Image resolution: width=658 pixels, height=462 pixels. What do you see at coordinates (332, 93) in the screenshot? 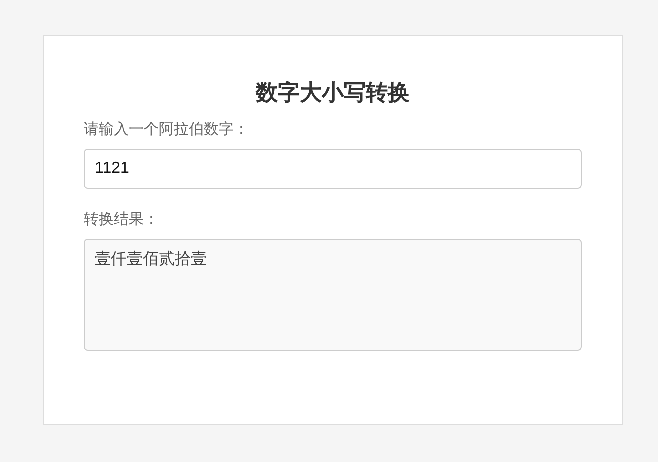
I see `card-title: 数字大小写转换` at bounding box center [332, 93].